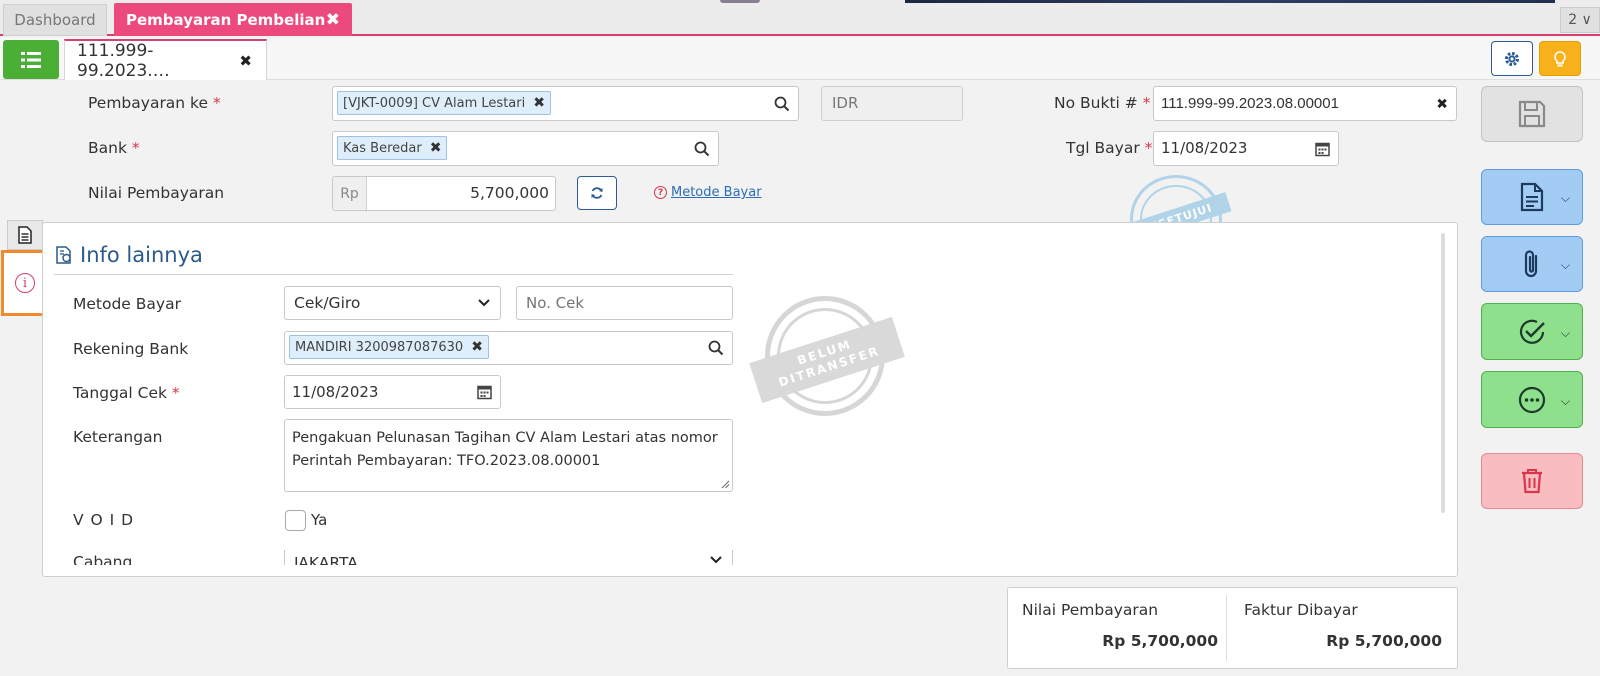  What do you see at coordinates (708, 192) in the screenshot?
I see `metode-bayar-link: ? Metode Bayar` at bounding box center [708, 192].